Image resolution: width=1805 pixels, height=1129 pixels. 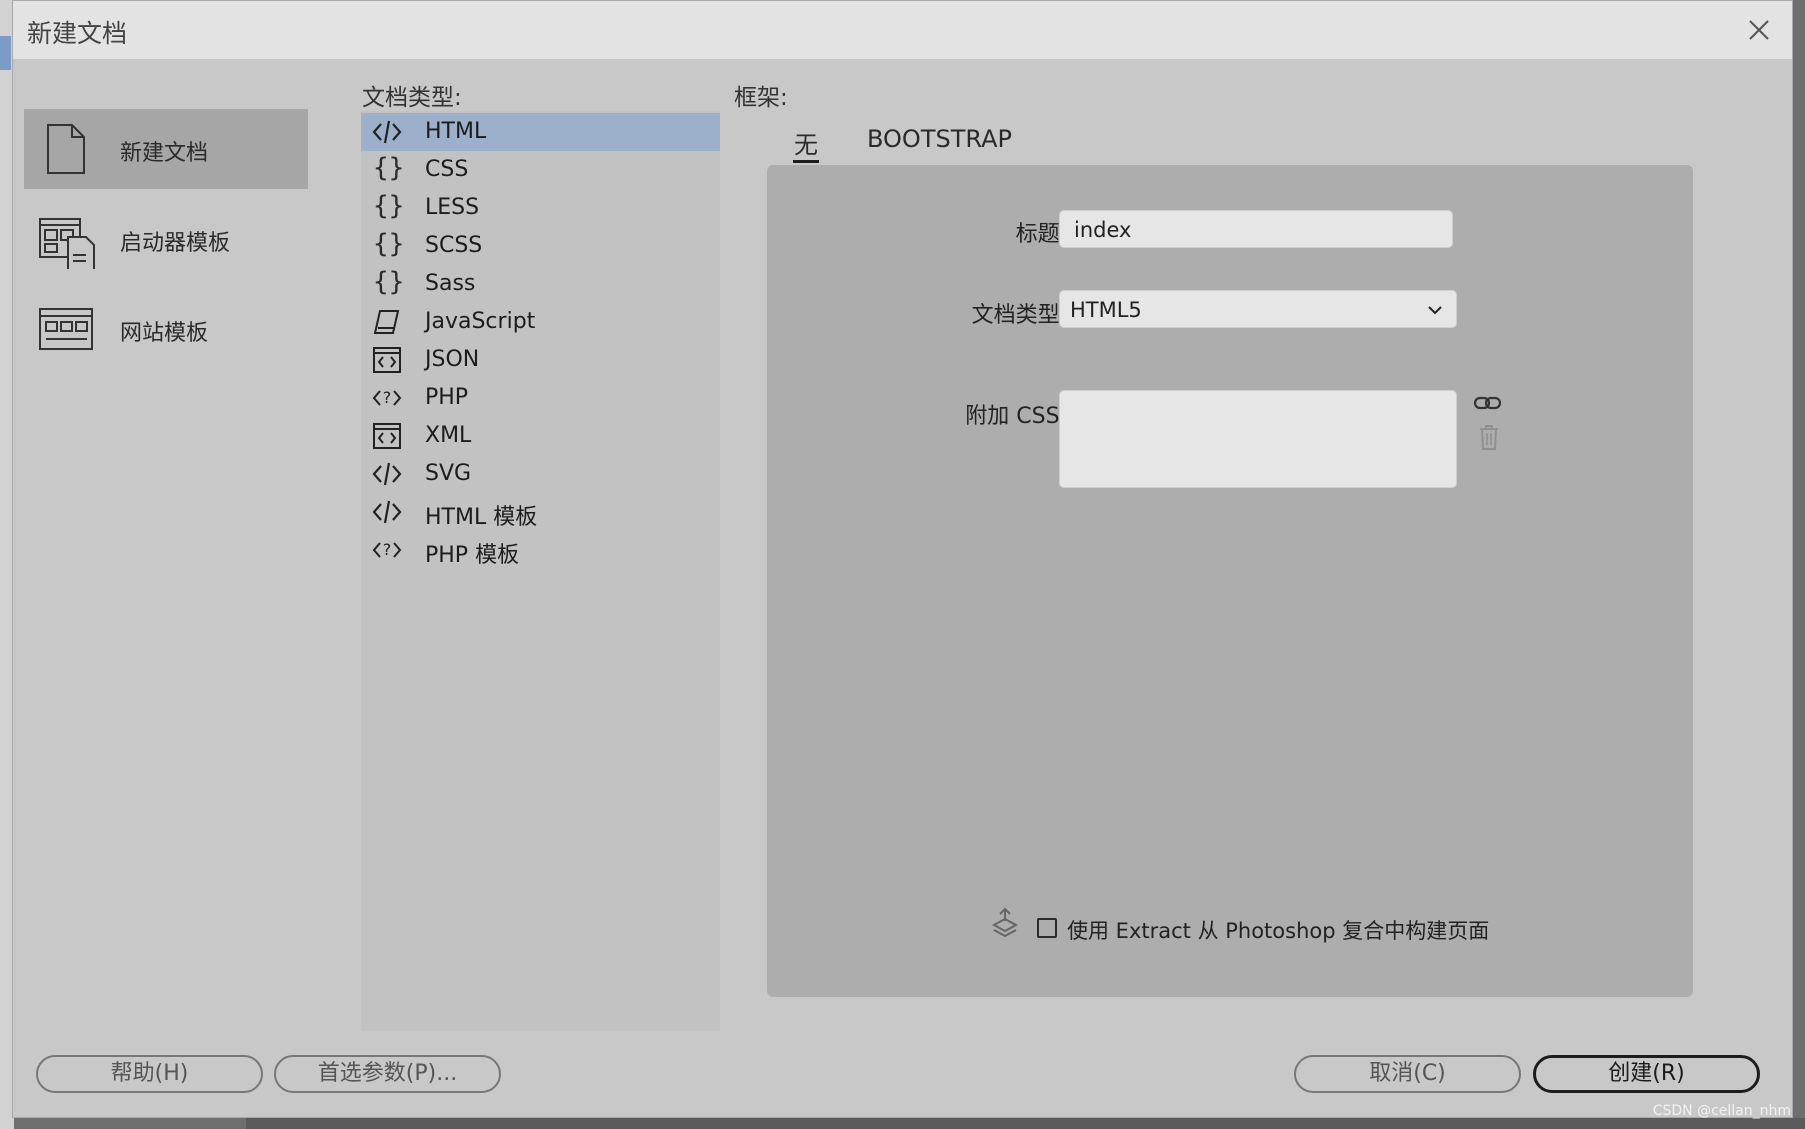 What do you see at coordinates (1278, 931) in the screenshot?
I see `extract-checkbox-label: 使用 Extract 从 Photoshop 复合中构建页面` at bounding box center [1278, 931].